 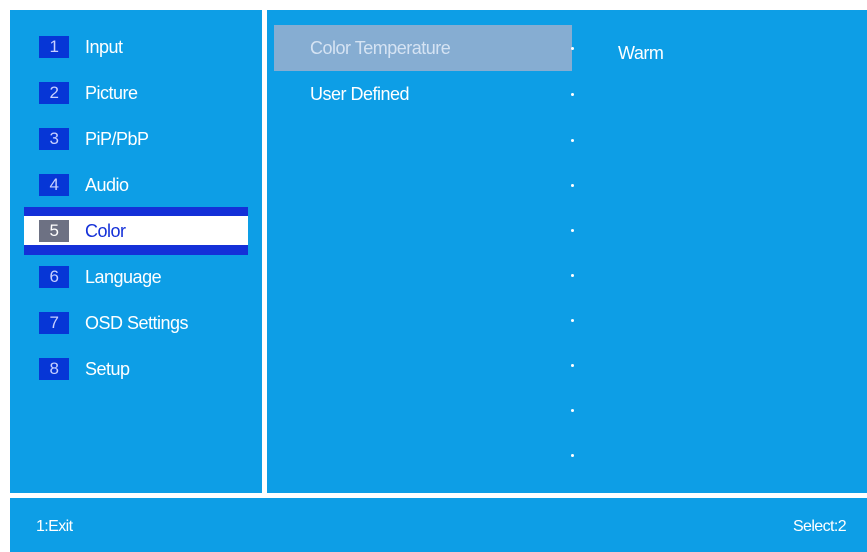 I want to click on menu-item-picture: 2 Picture, so click(x=131, y=93).